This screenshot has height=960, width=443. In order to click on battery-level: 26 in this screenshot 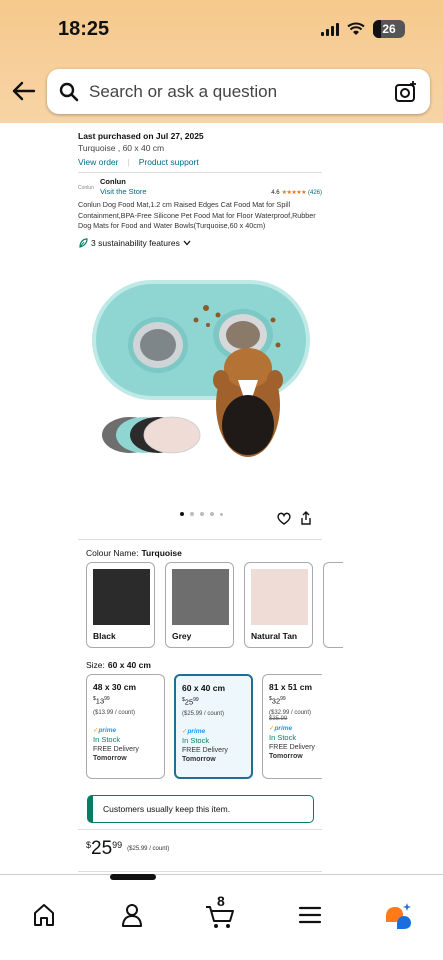, I will do `click(389, 29)`.